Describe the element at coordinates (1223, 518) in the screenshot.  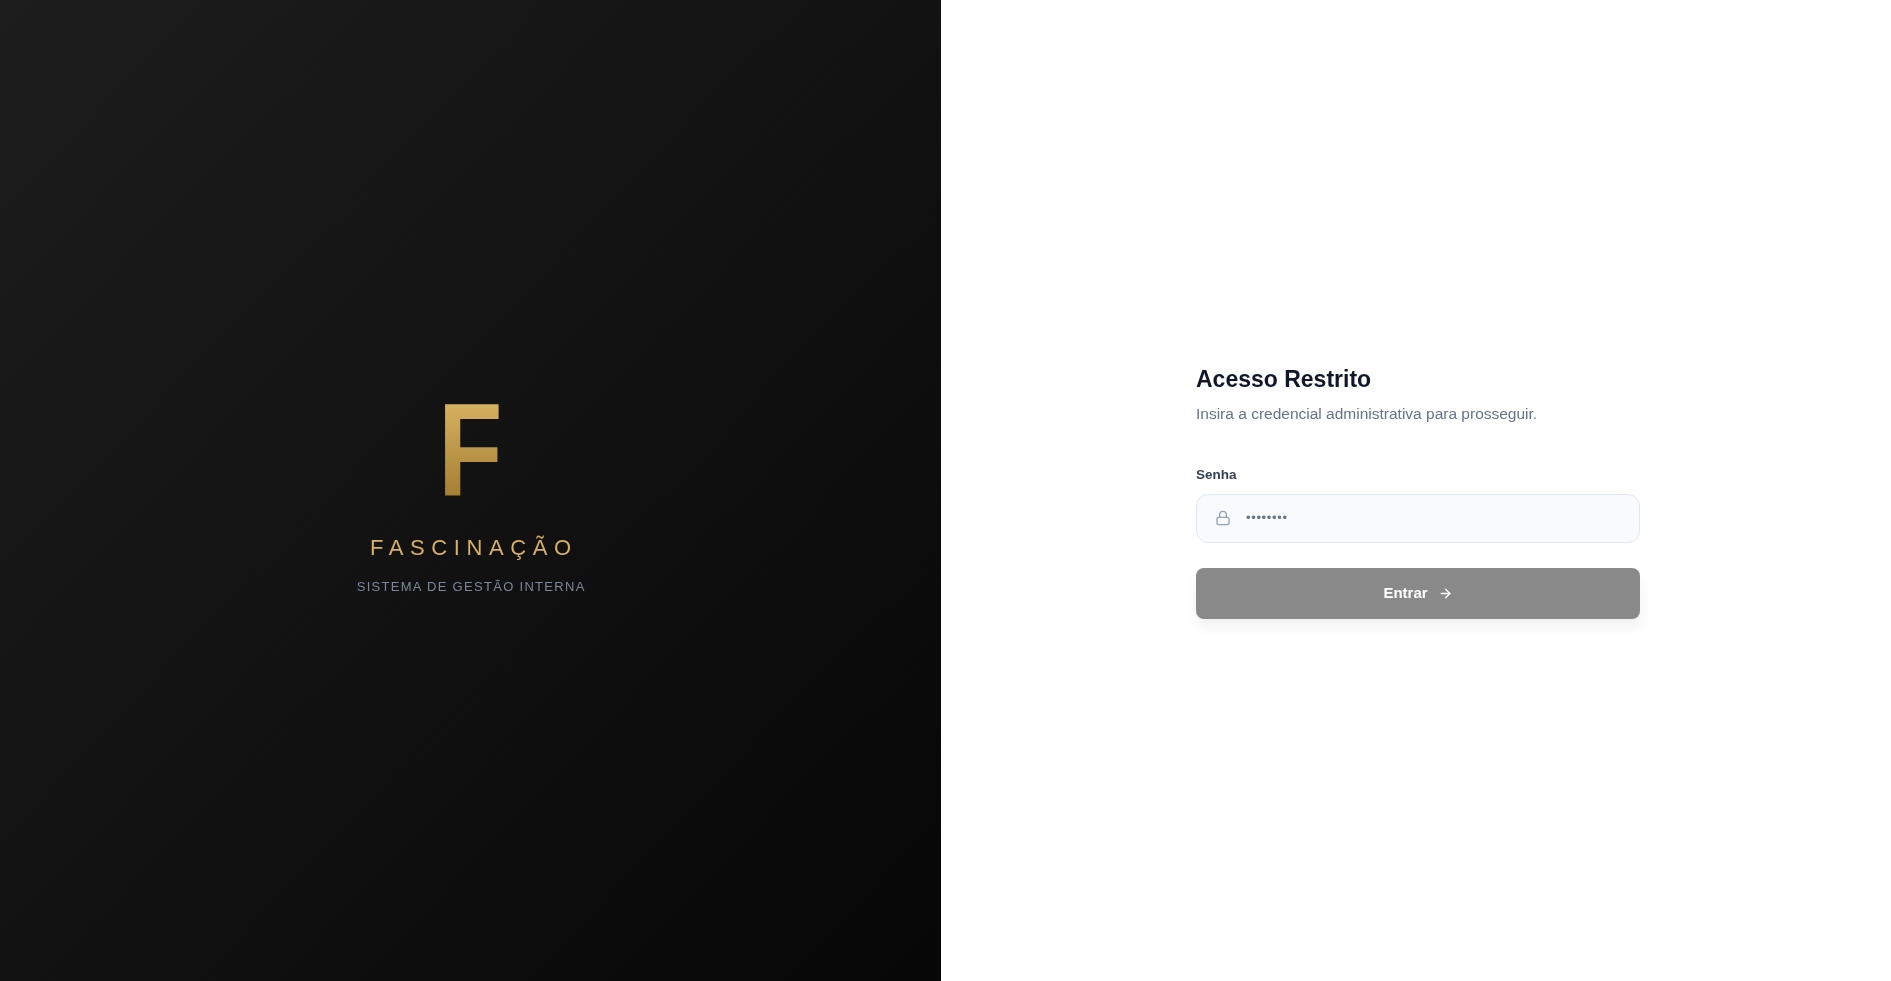
I see `lock-icon` at that location.